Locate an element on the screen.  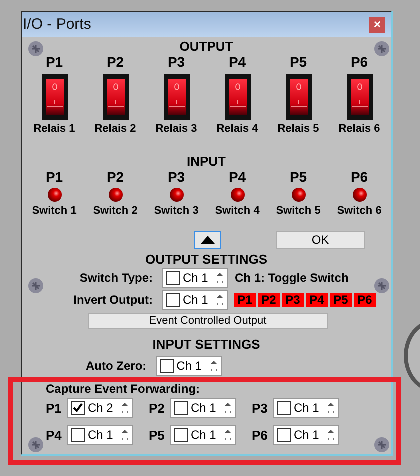
switch-label: Switch 1 is located at coordinates (54, 211).